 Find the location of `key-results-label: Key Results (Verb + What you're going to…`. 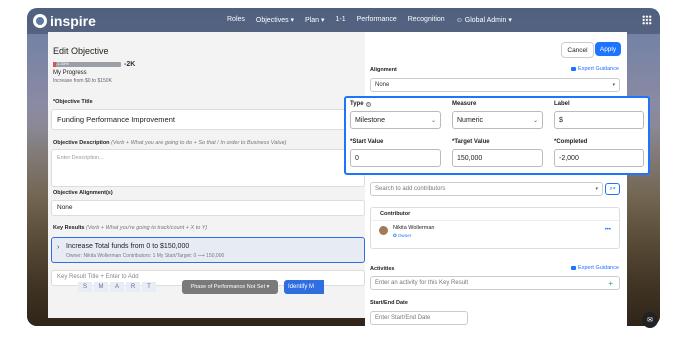

key-results-label: Key Results (Verb + What you're going to… is located at coordinates (130, 228).